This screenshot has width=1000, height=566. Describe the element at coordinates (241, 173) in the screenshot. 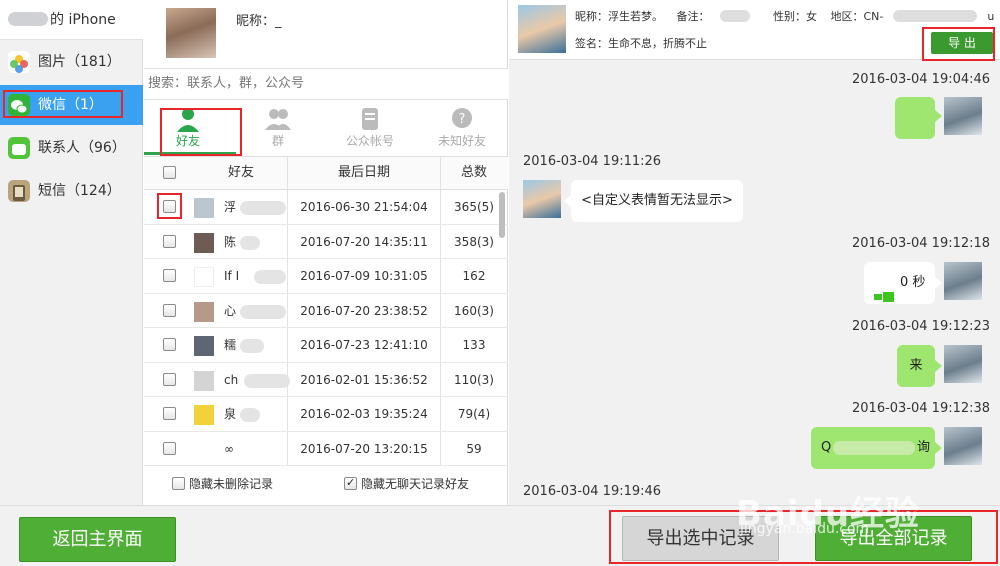

I see `column-friend: 好友` at that location.